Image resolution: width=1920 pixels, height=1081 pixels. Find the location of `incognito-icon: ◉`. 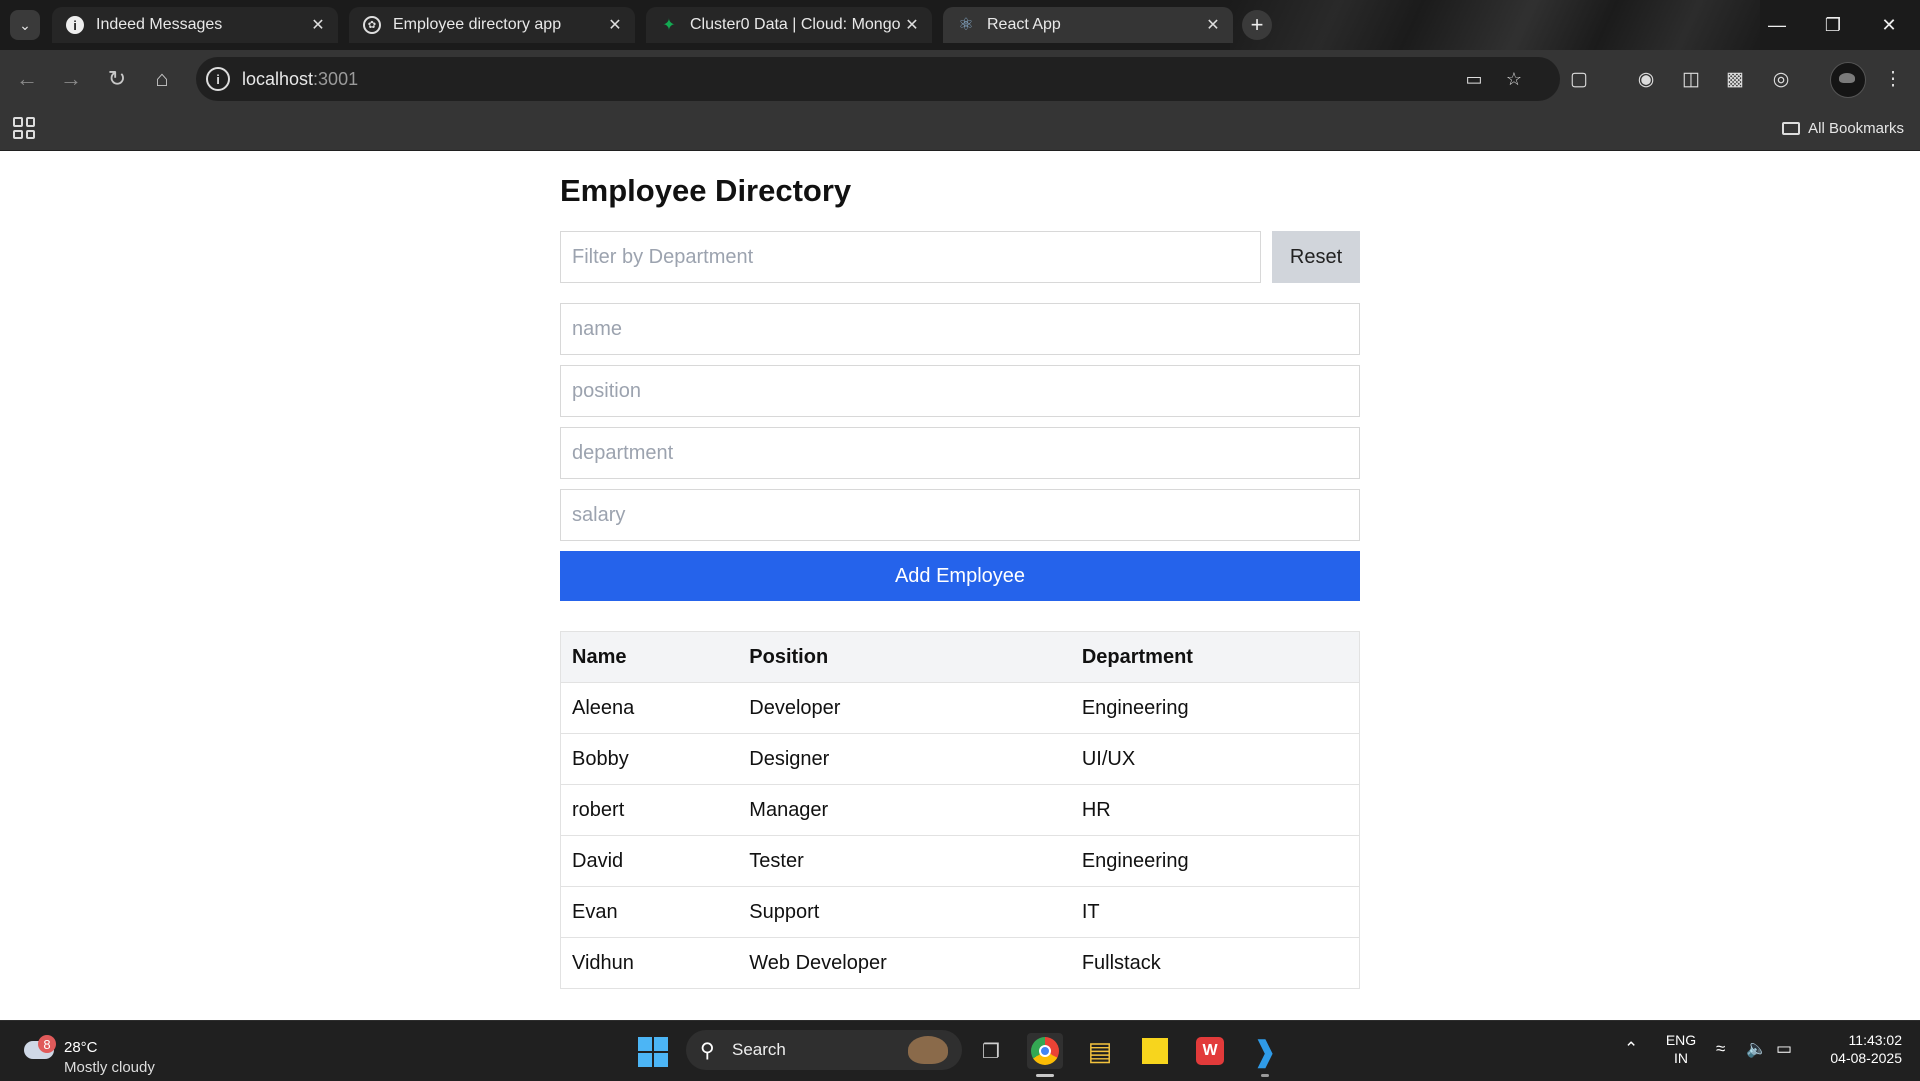

incognito-icon: ◉ is located at coordinates (1646, 79).